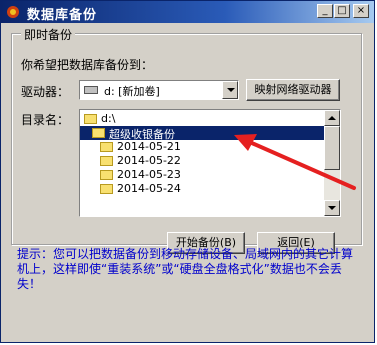  I want to click on directory-item: d:\, so click(202, 119).